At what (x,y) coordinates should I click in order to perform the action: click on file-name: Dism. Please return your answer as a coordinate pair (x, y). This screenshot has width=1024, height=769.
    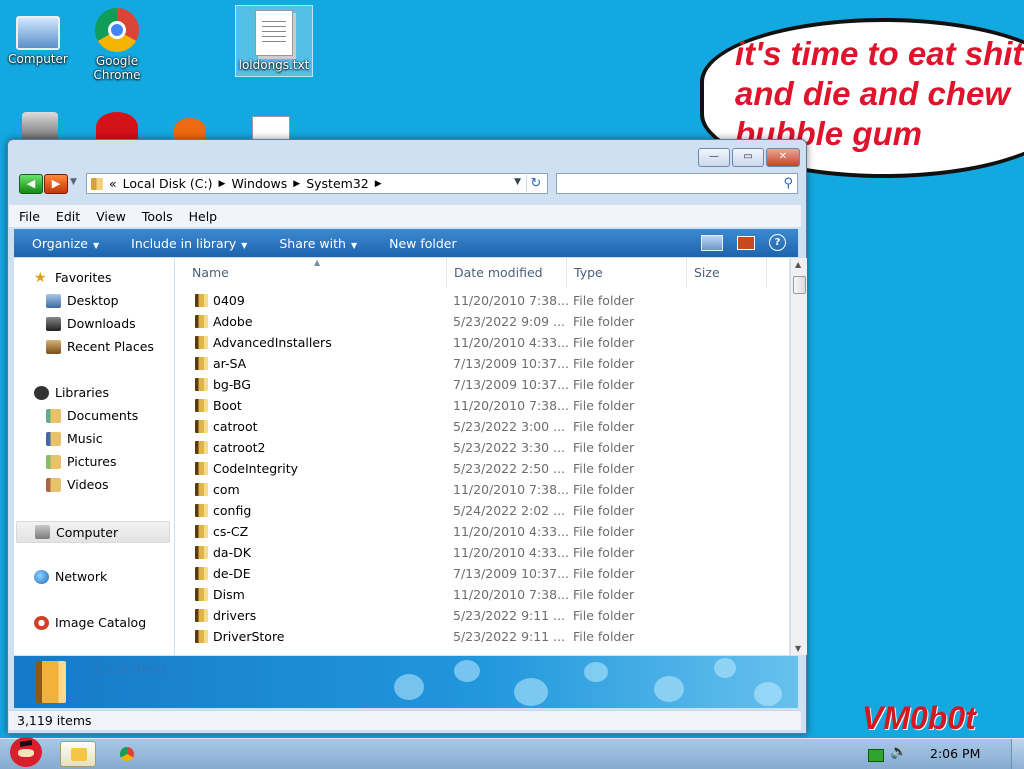
    Looking at the image, I should click on (229, 594).